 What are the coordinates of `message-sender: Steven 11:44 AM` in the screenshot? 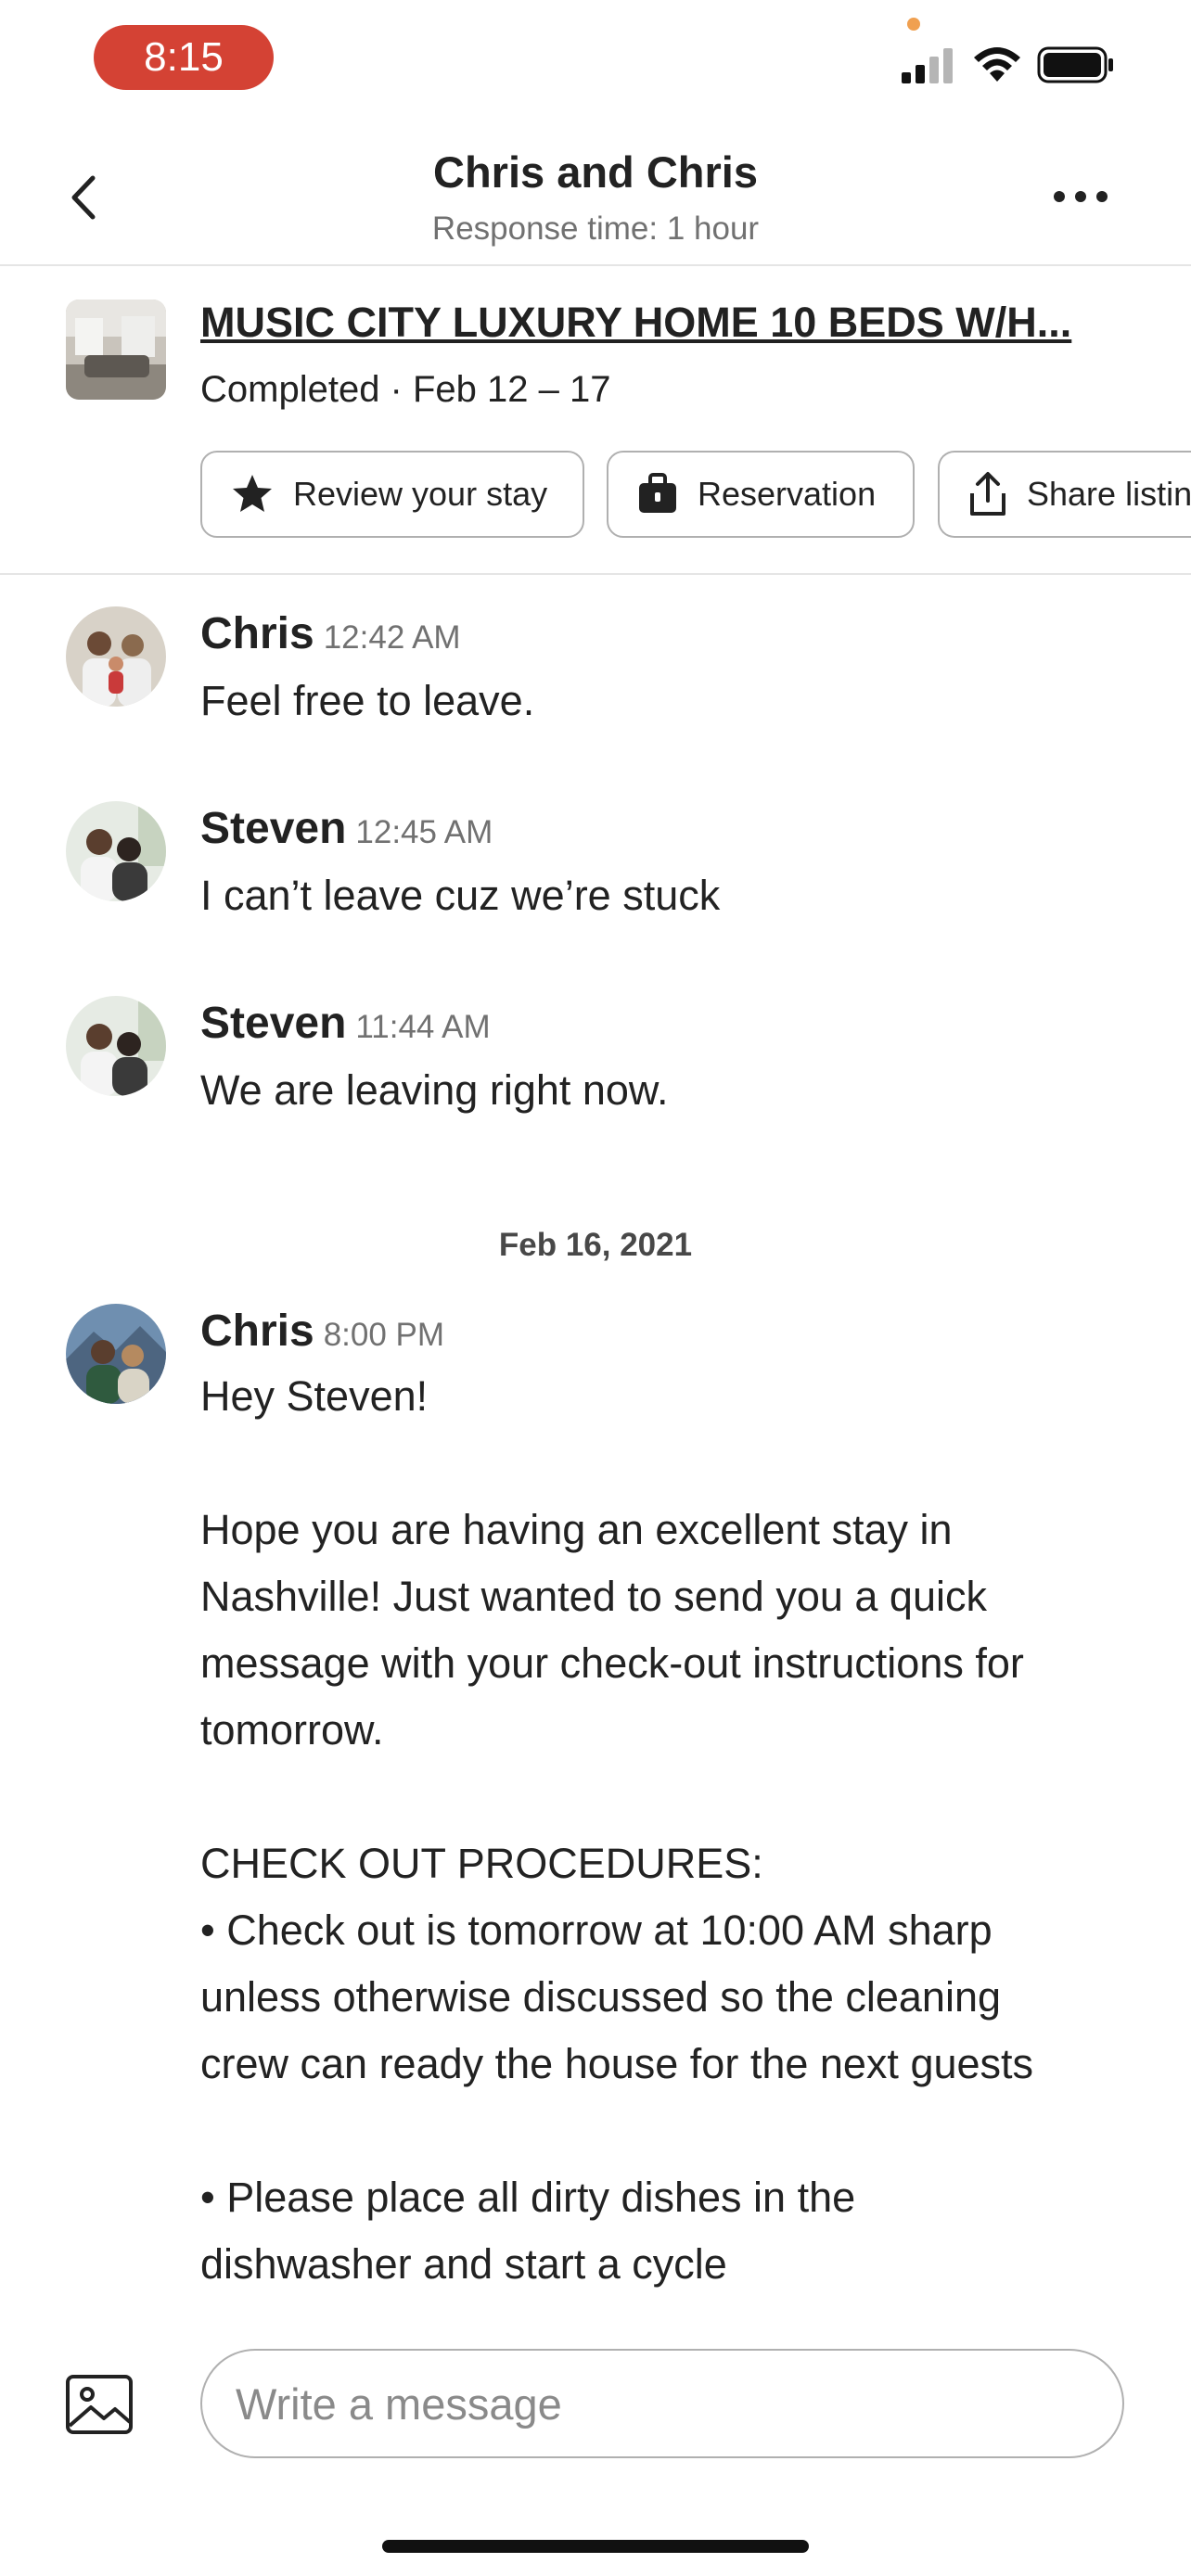 It's located at (345, 1024).